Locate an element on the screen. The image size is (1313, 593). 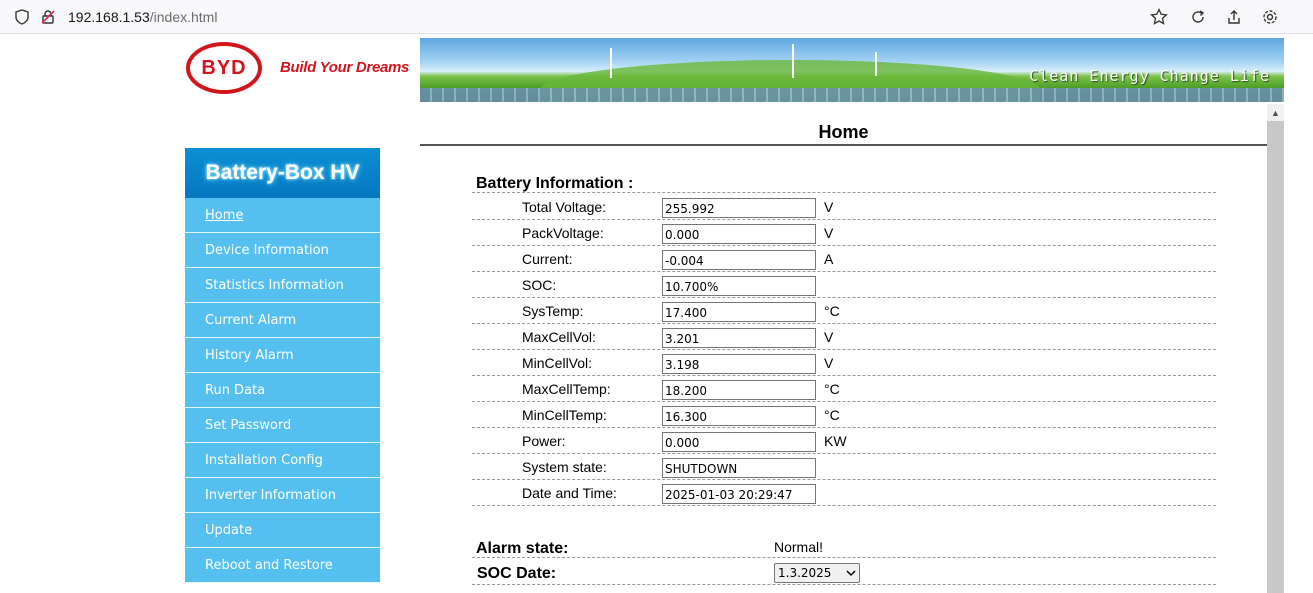
mincellvol-field: 3.198 is located at coordinates (739, 364).